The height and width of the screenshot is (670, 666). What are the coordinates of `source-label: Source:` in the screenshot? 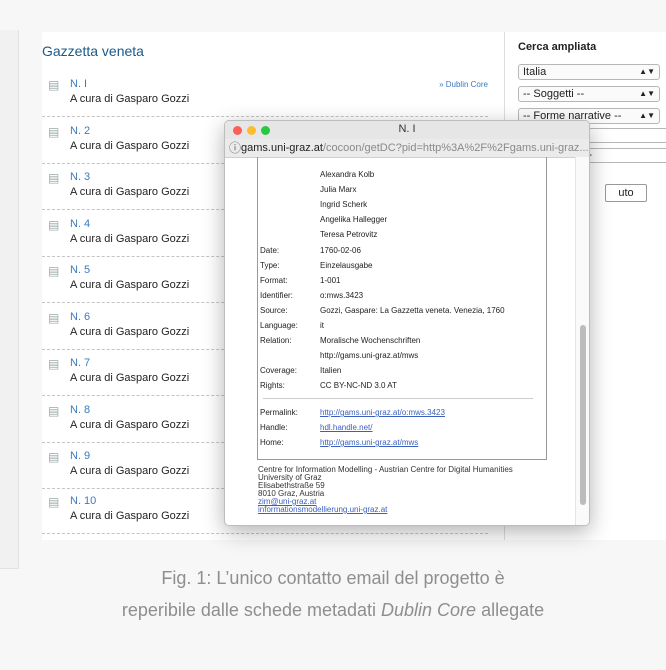 It's located at (274, 310).